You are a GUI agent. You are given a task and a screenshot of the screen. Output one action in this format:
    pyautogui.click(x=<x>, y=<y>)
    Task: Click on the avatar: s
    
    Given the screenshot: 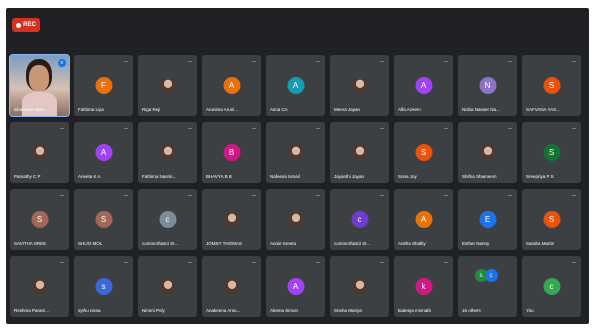 What is the action you would take?
    pyautogui.click(x=103, y=286)
    